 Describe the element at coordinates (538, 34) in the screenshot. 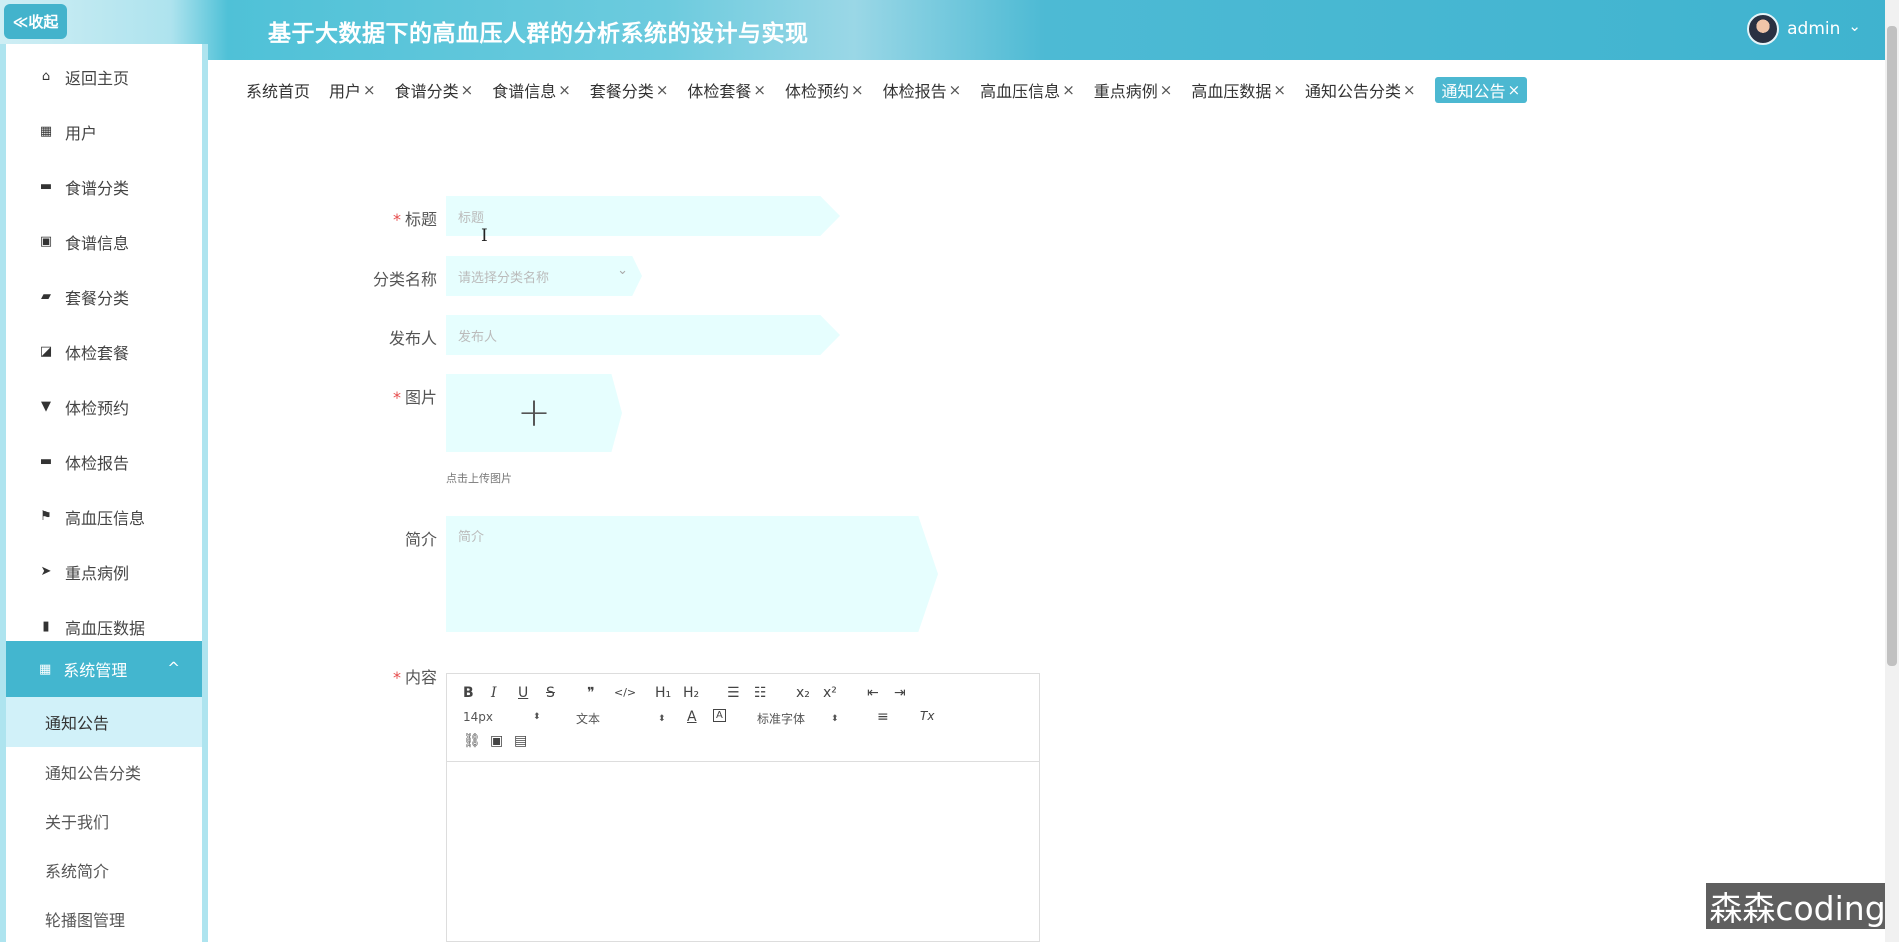

I see `app-title: 基于大数据下的高血压人群的分析系统的设计与实现` at that location.